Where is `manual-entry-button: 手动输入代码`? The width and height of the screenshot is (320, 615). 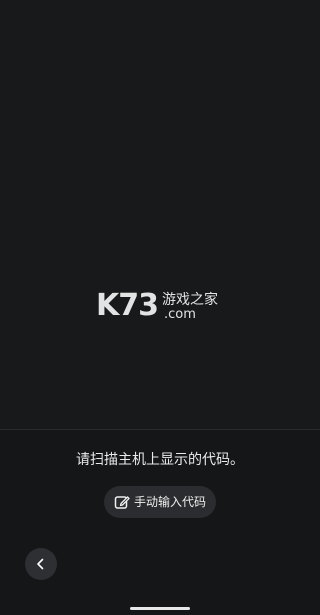
manual-entry-button: 手动输入代码 is located at coordinates (160, 502).